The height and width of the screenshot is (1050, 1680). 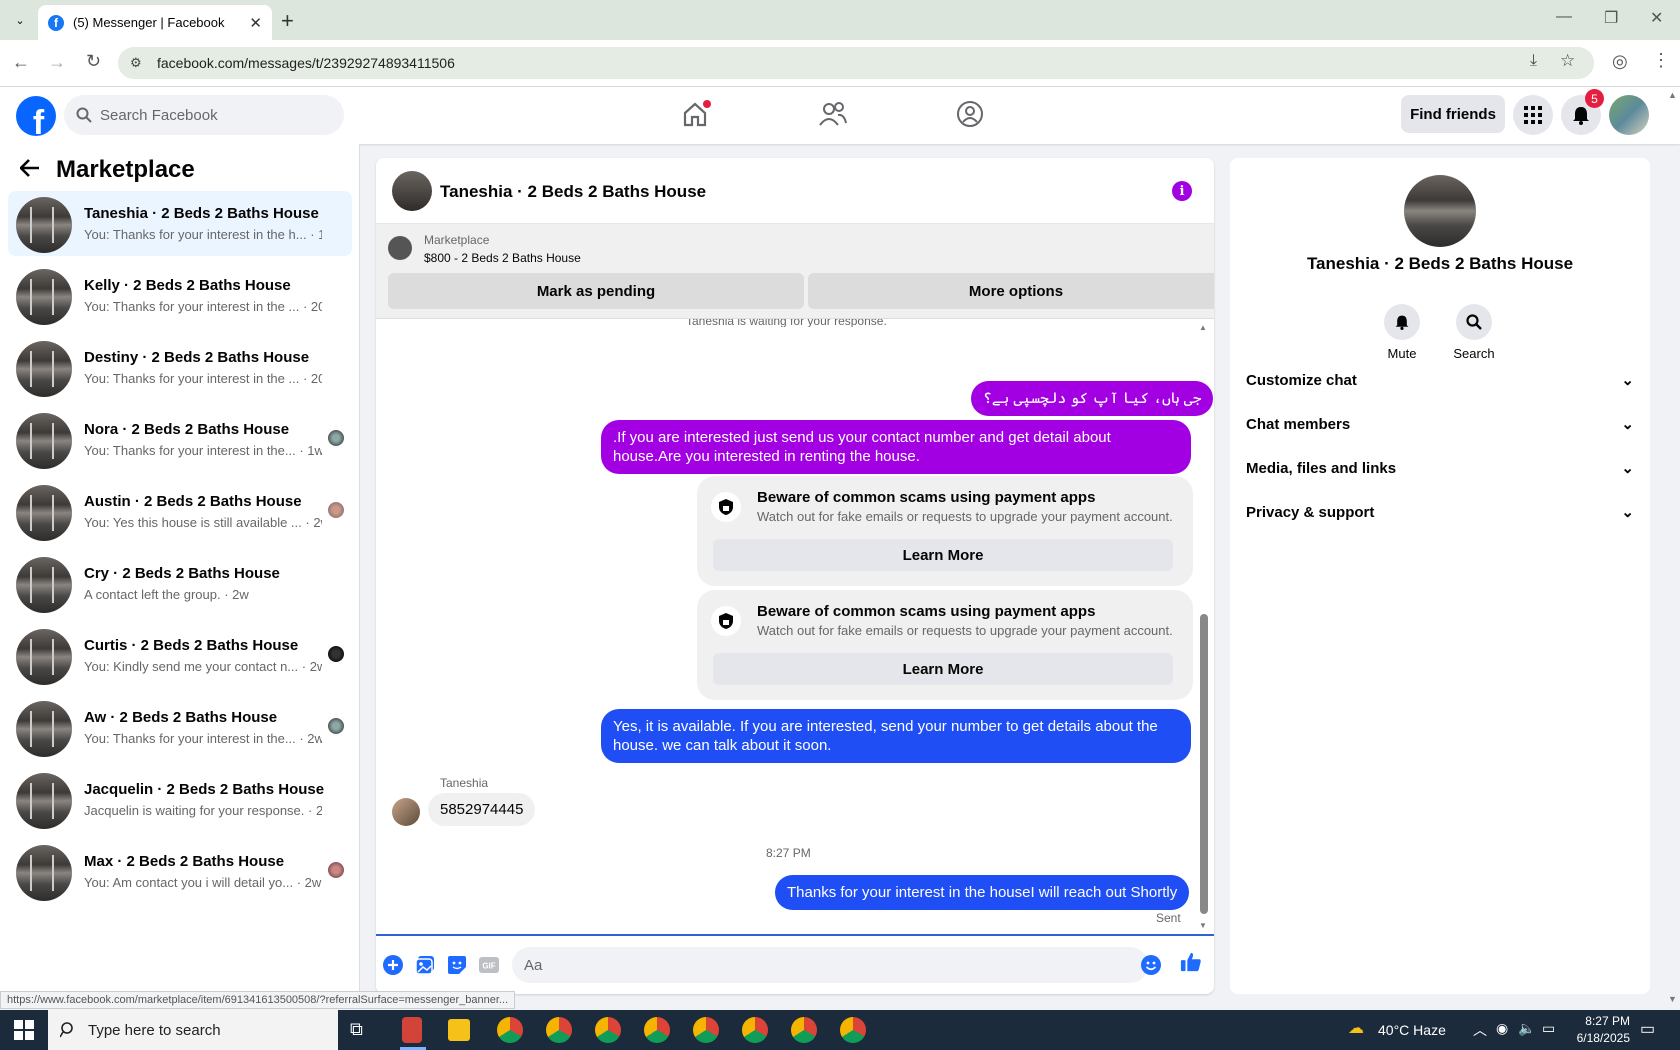 What do you see at coordinates (1182, 191) in the screenshot?
I see `info-icon: i` at bounding box center [1182, 191].